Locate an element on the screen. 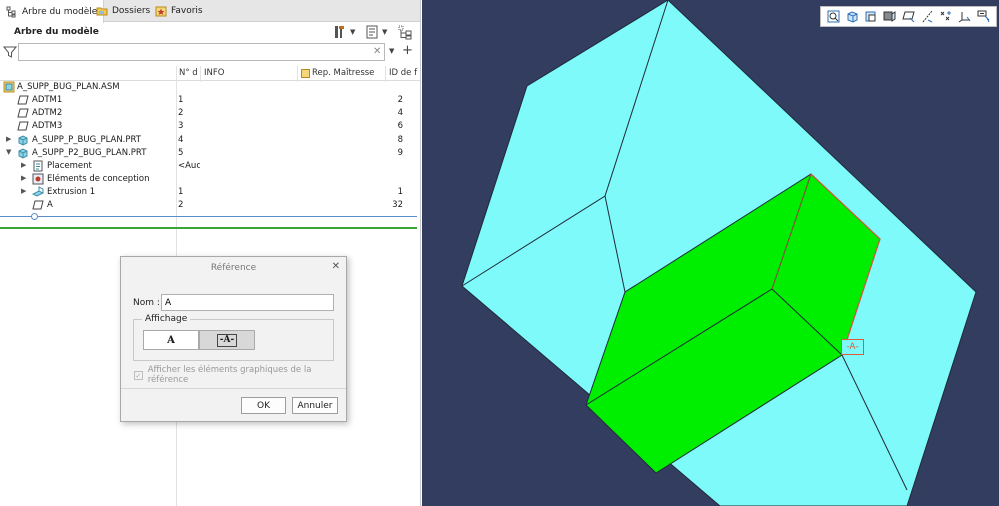 Image resolution: width=999 pixels, height=506 pixels. tree-row-label: ADTM3 is located at coordinates (47, 126).